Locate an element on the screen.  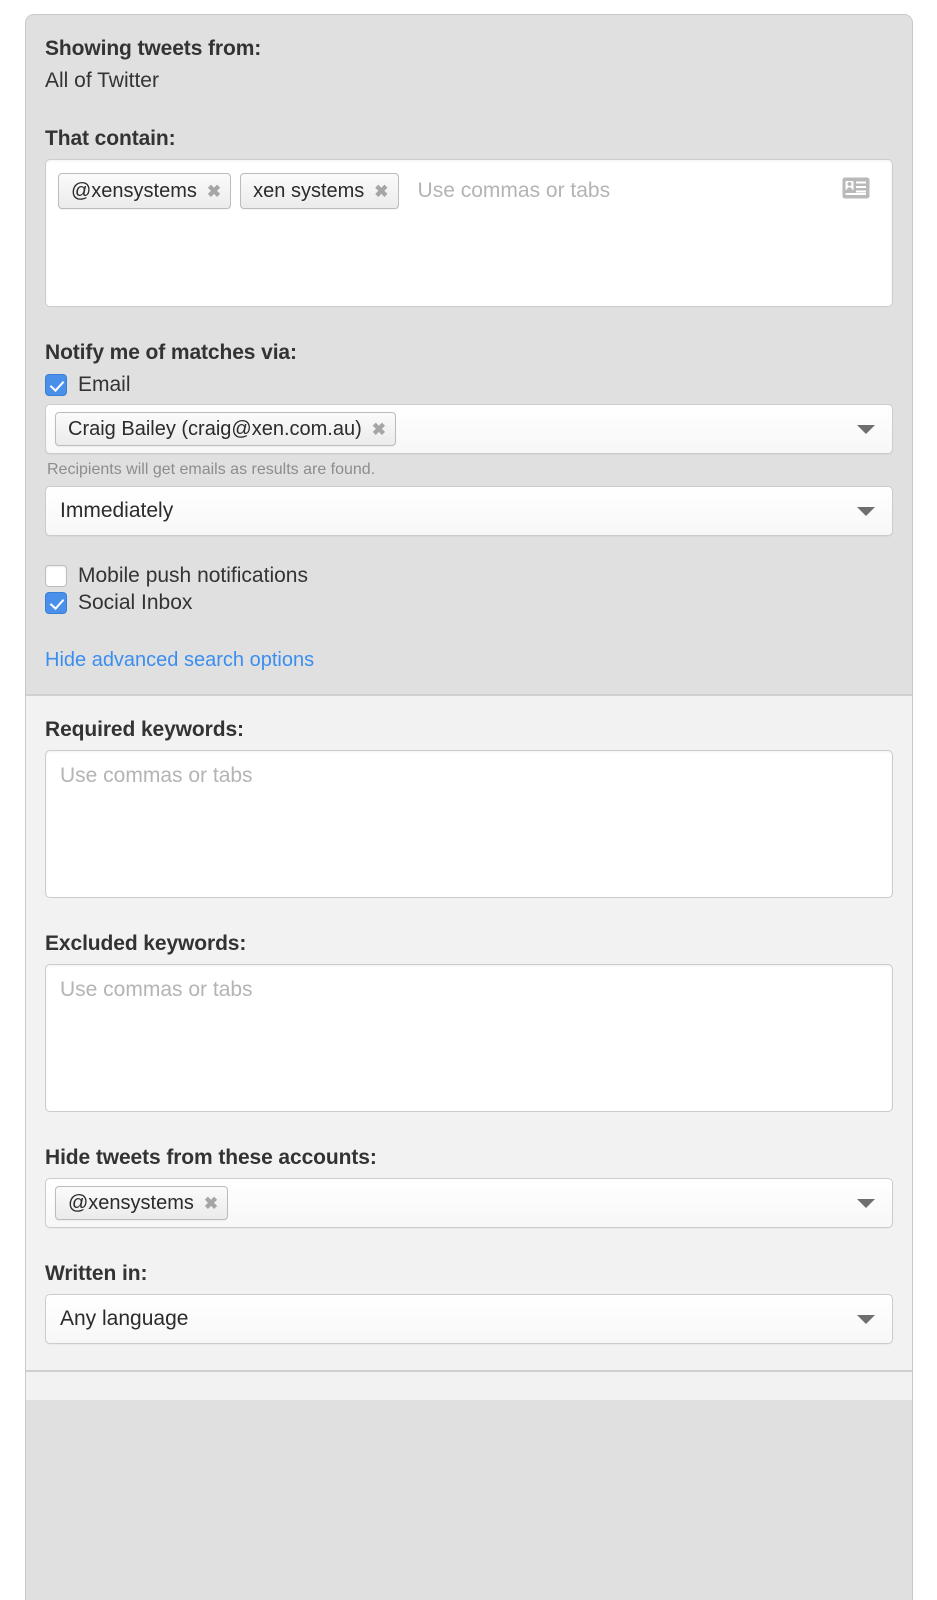
written-in-value: Any language is located at coordinates (124, 1318).